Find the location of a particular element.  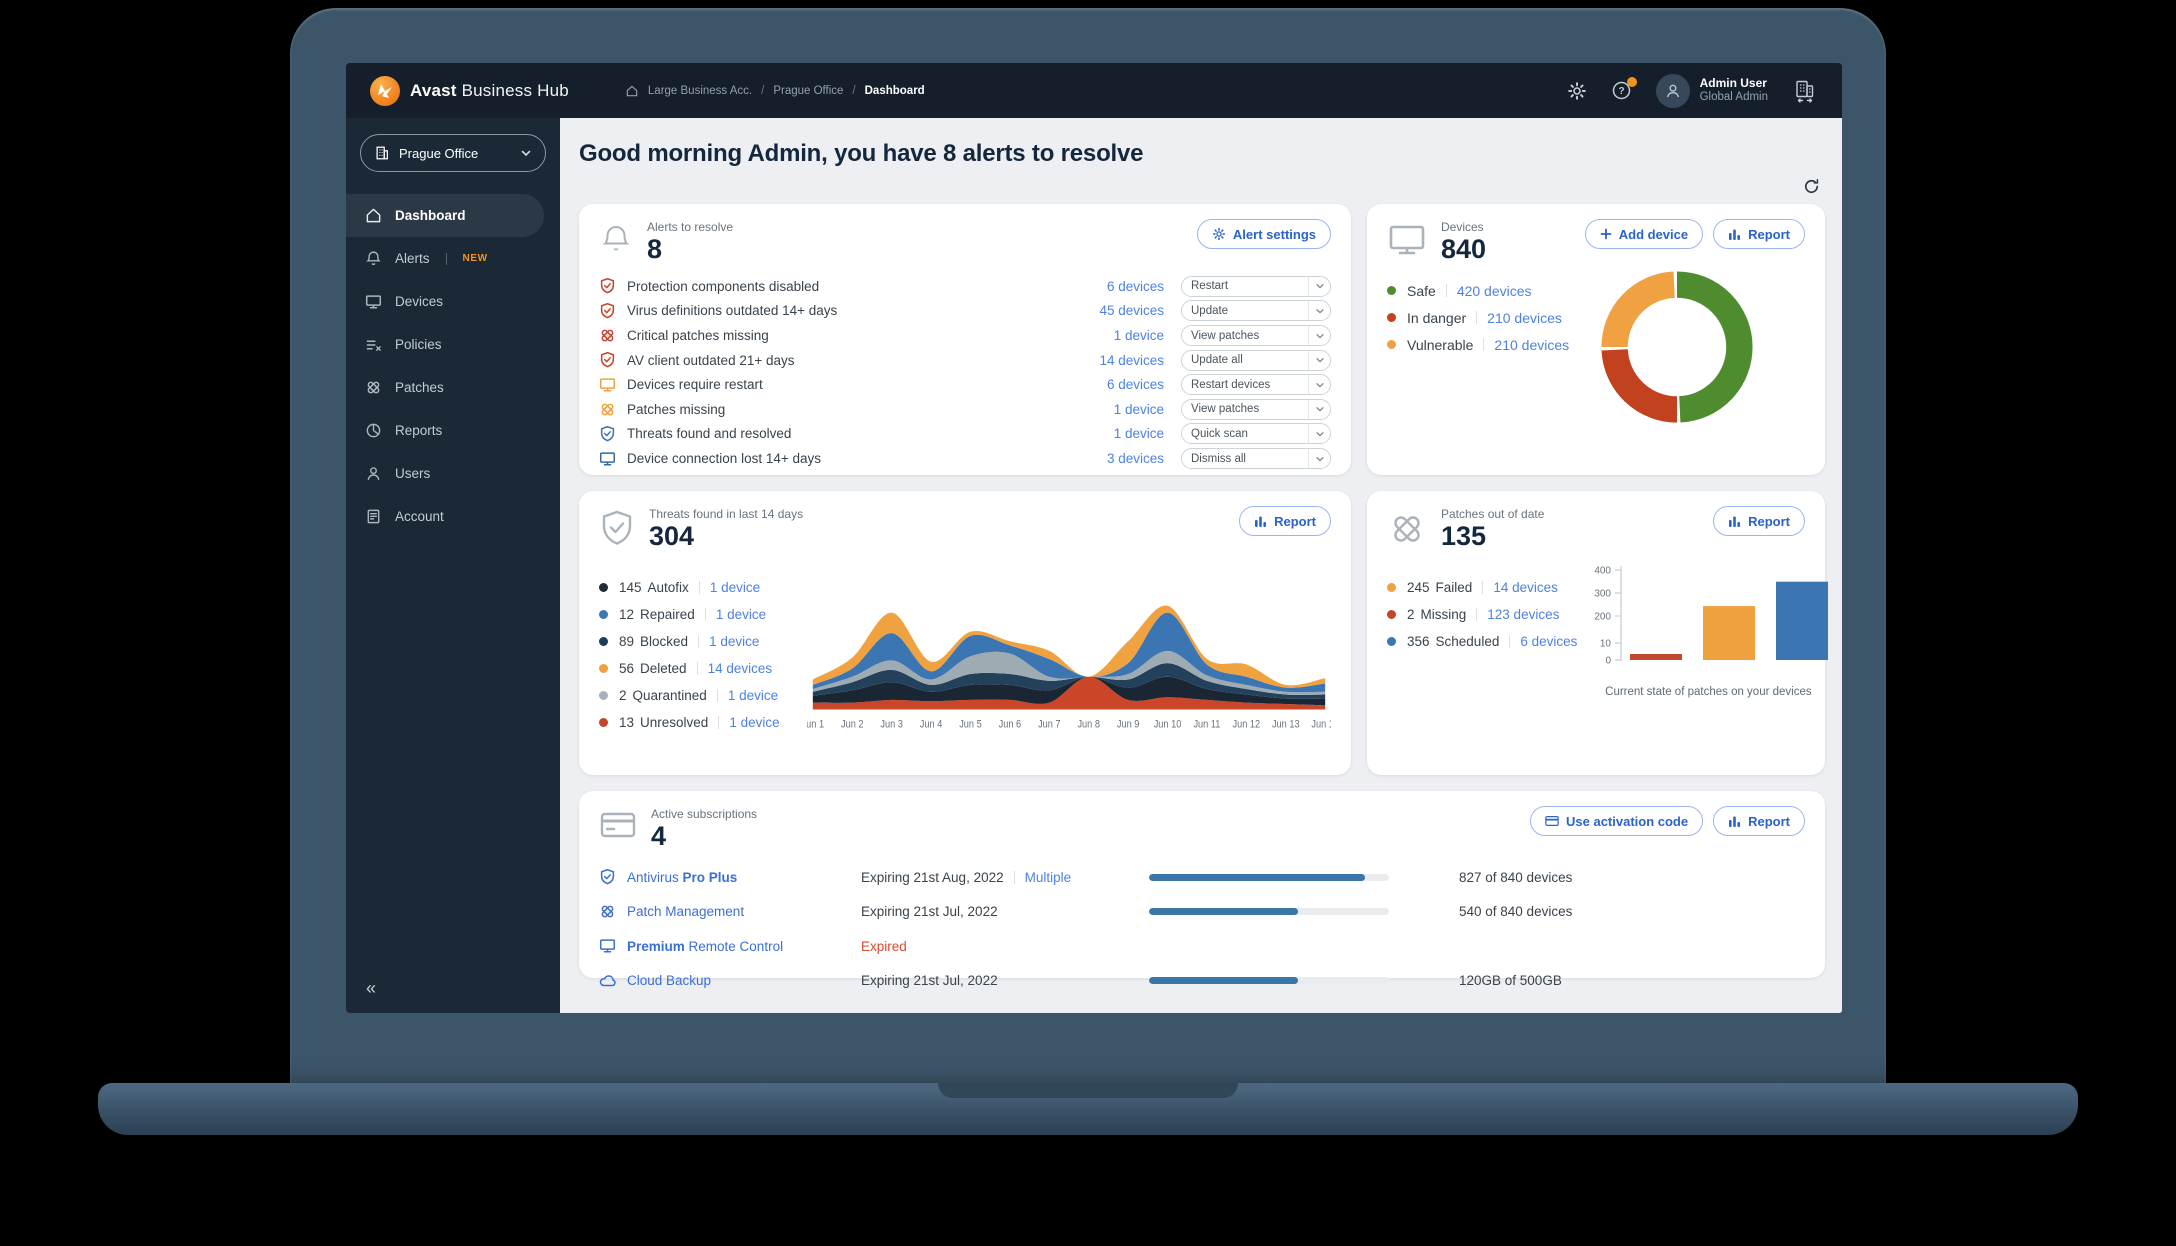

threats-report-button: Report is located at coordinates (1285, 521).